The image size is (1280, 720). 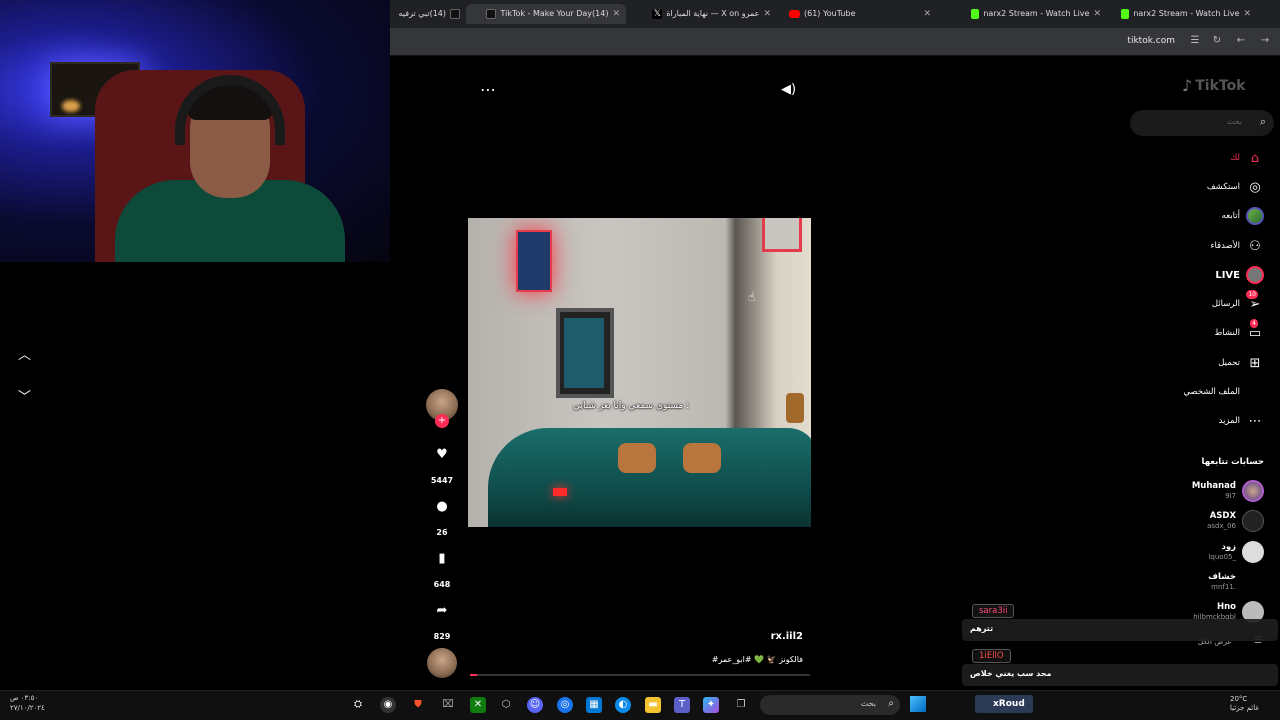 I want to click on back-icon: ←, so click(x=1241, y=40).